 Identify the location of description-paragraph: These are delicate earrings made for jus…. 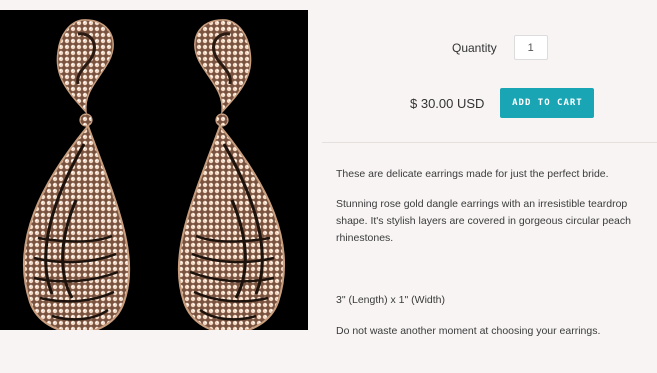
(472, 174).